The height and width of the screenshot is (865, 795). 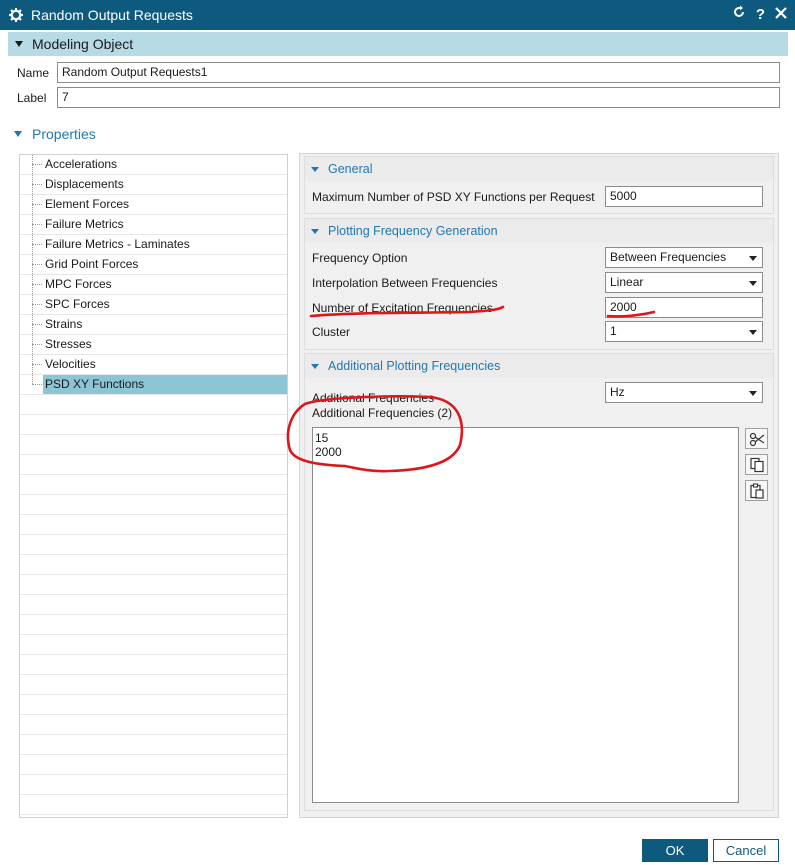 What do you see at coordinates (77, 304) in the screenshot?
I see `tree-item-label: SPC Forces` at bounding box center [77, 304].